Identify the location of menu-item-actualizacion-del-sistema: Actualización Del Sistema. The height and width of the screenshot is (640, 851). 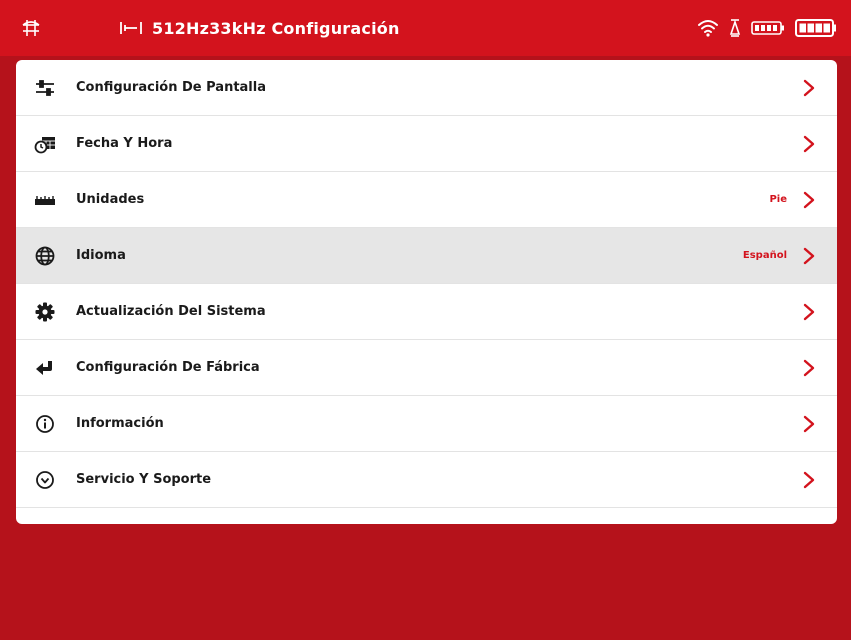
(426, 312).